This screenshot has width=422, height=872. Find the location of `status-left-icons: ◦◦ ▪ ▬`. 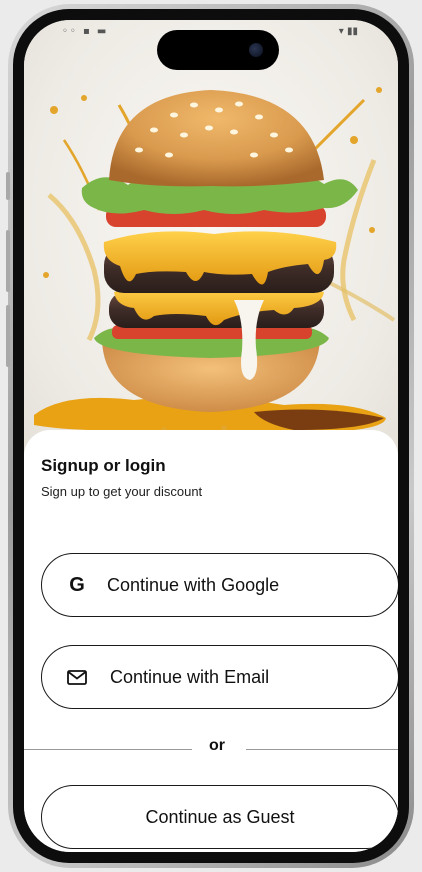

status-left-icons: ◦◦ ▪ ▬ is located at coordinates (85, 31).